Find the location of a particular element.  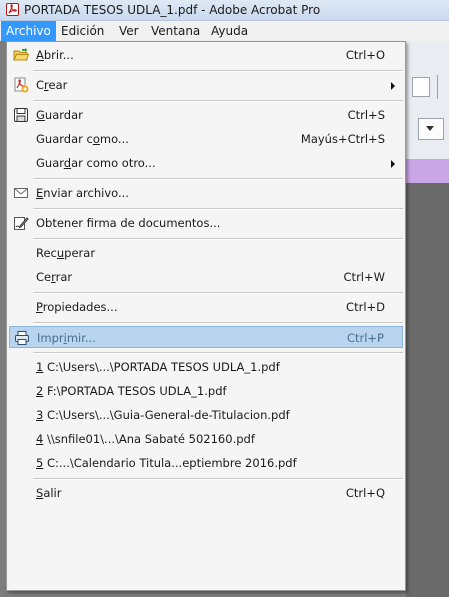

menu-item-abrir: Abrir... Ctrl+O is located at coordinates (206, 55).